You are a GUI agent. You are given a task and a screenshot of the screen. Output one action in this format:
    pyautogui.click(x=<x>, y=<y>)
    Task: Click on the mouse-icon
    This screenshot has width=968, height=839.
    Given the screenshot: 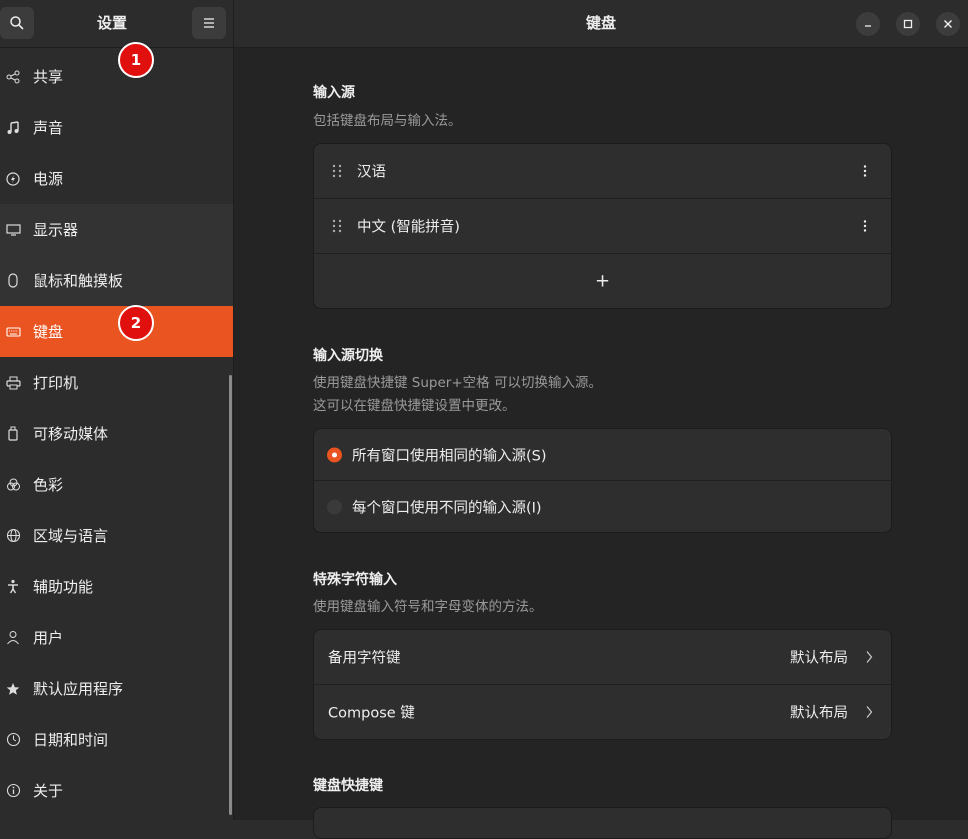 What is the action you would take?
    pyautogui.click(x=13, y=281)
    